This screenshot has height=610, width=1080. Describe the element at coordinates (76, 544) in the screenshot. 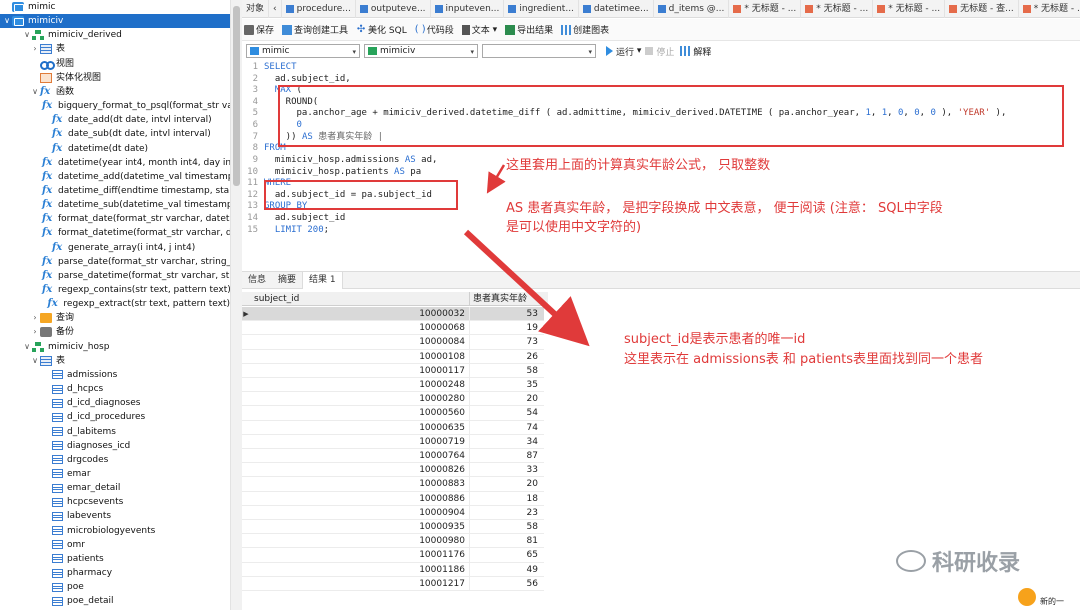

I see `sidebar-item-label: omr` at that location.